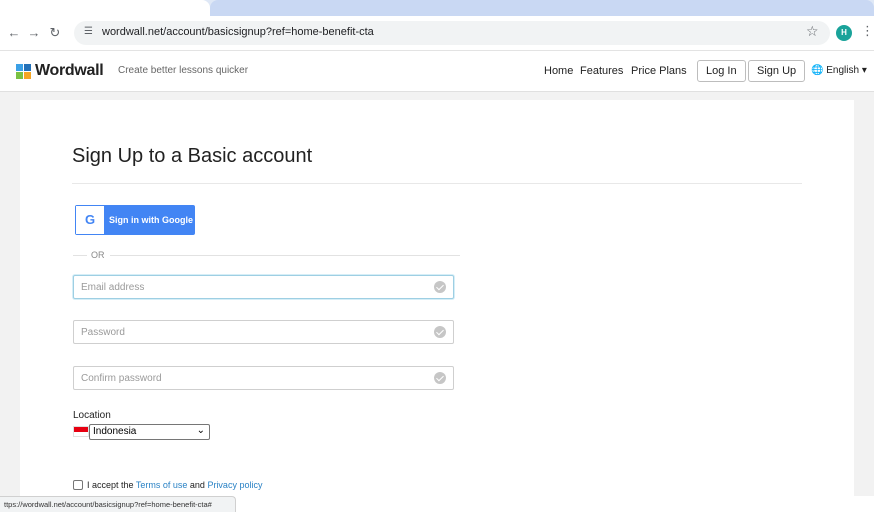 The width and height of the screenshot is (874, 512). I want to click on email-field, so click(263, 287).